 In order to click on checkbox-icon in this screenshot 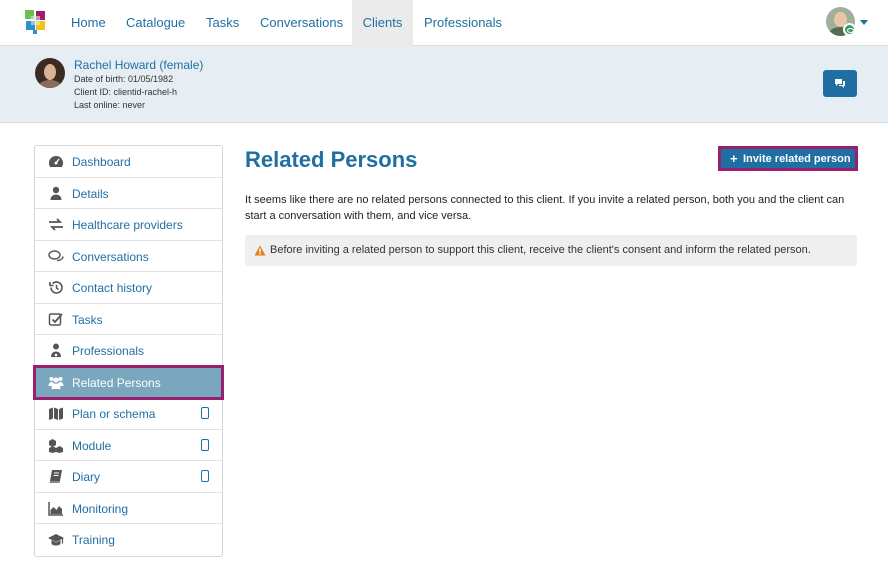, I will do `click(55, 319)`.